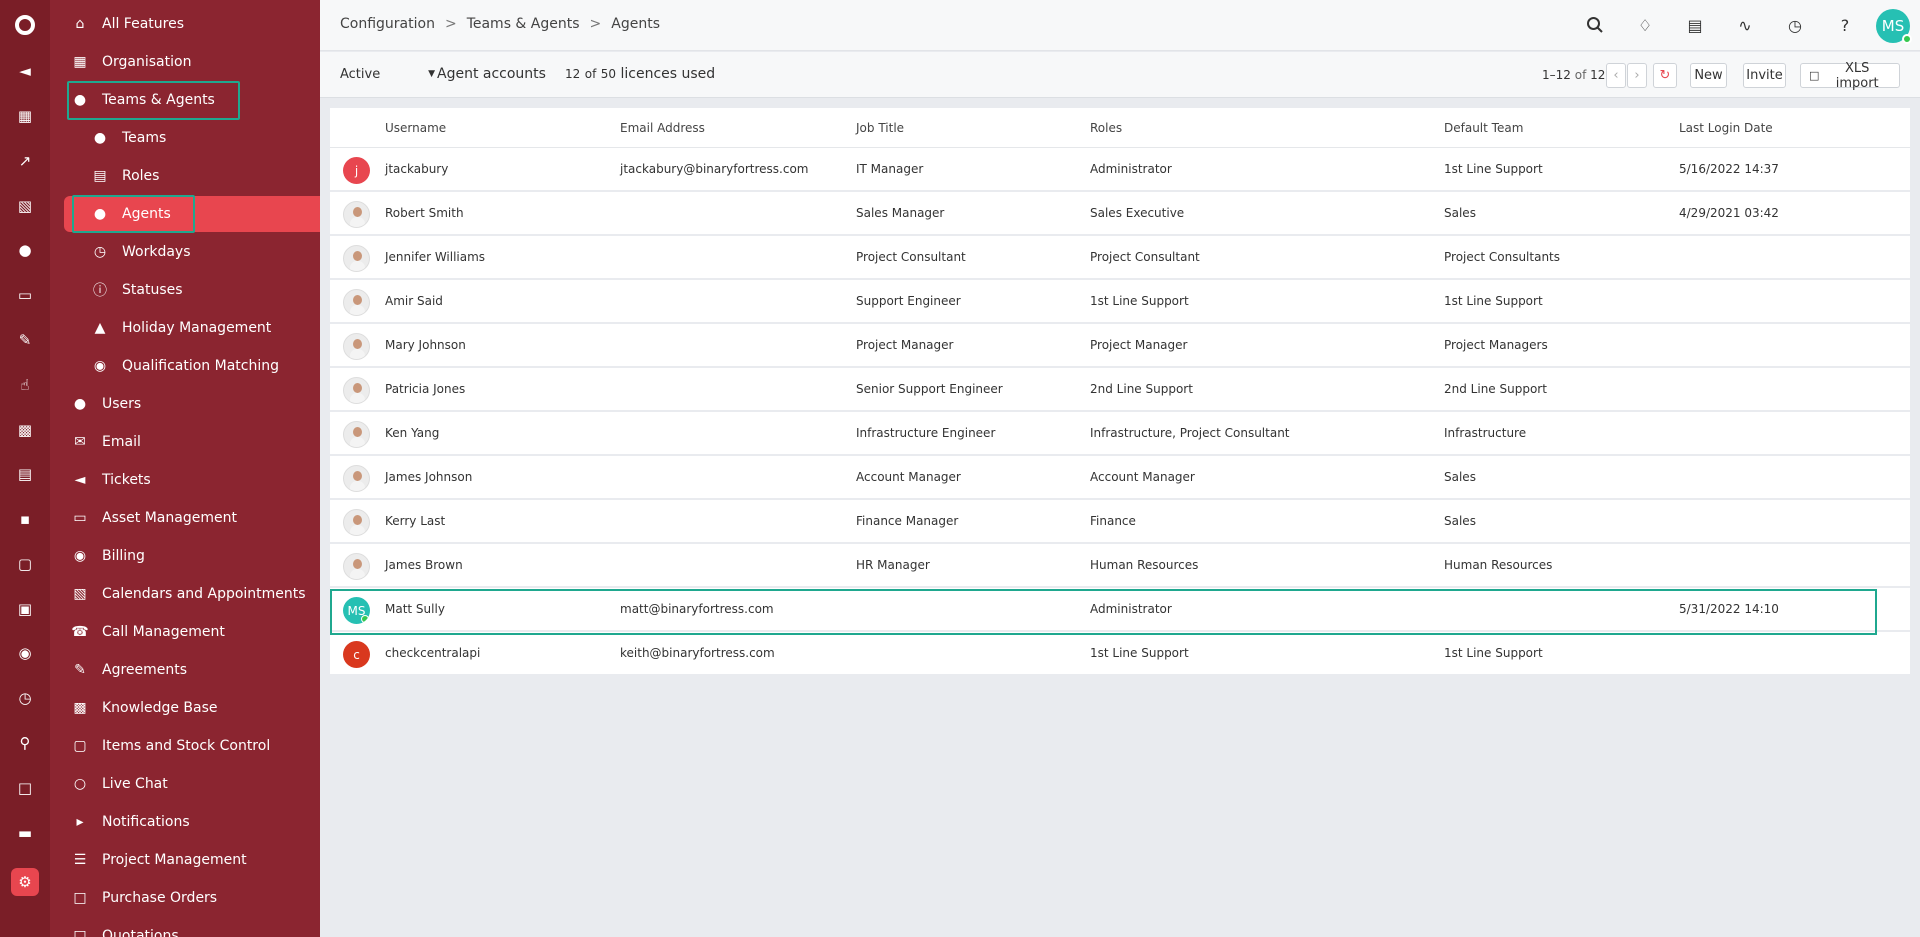 The height and width of the screenshot is (937, 1920). I want to click on calendar-icon: ▧, so click(25, 206).